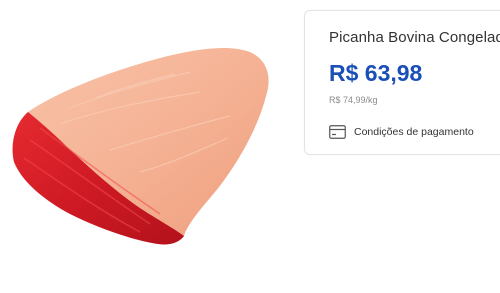  What do you see at coordinates (337, 132) in the screenshot?
I see `credit-card-icon` at bounding box center [337, 132].